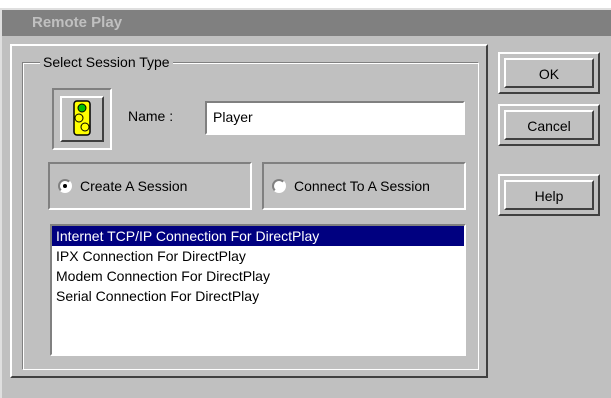 The image size is (611, 398). I want to click on ok-button: OK, so click(549, 73).